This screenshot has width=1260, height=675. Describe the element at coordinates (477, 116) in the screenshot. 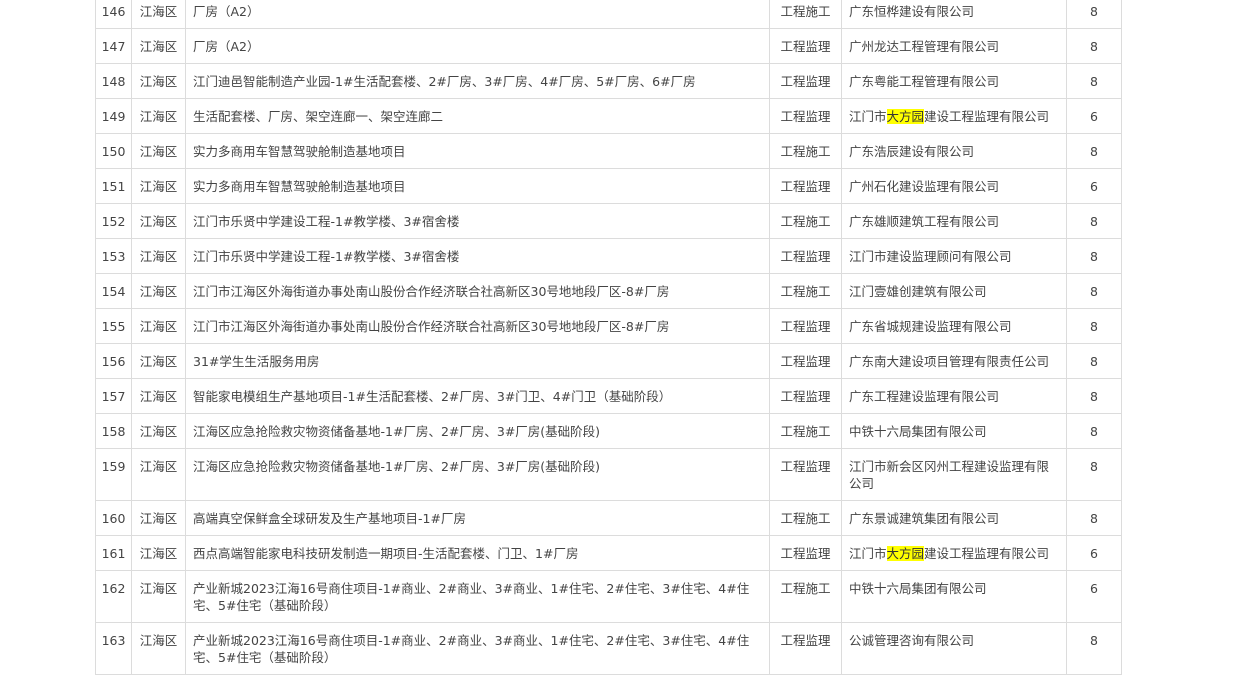

I see `project-name-cell: 生活配套楼、厂房、架空连廊一、架空连廊二` at that location.